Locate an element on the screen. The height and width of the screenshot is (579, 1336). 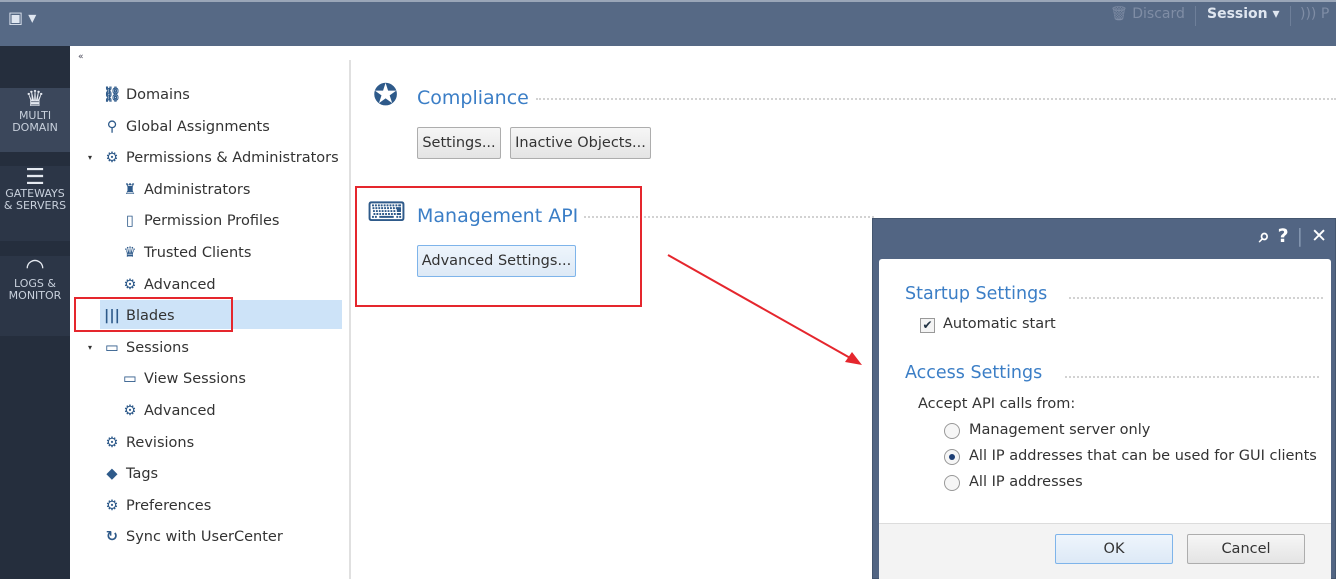
cancel-button: Cancel is located at coordinates (1246, 549).